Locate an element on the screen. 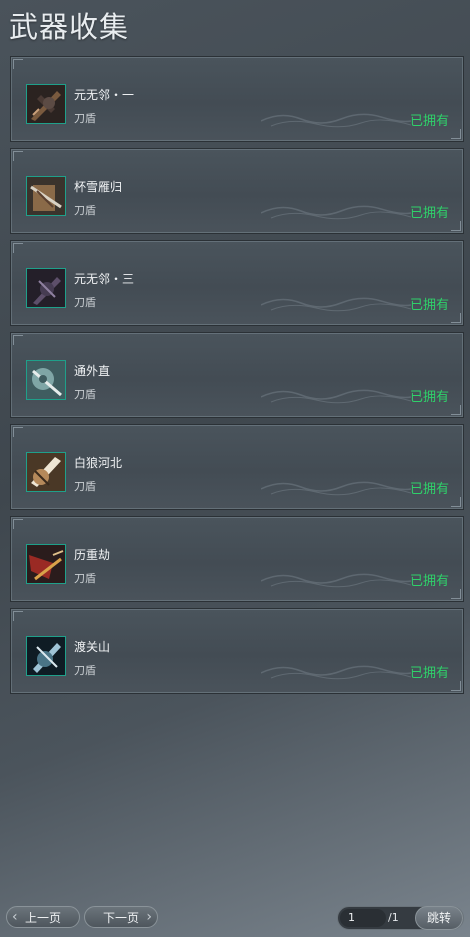 This screenshot has width=470, height=937. weapon-card: 渡关山 刀盾 已拥有 is located at coordinates (237, 651).